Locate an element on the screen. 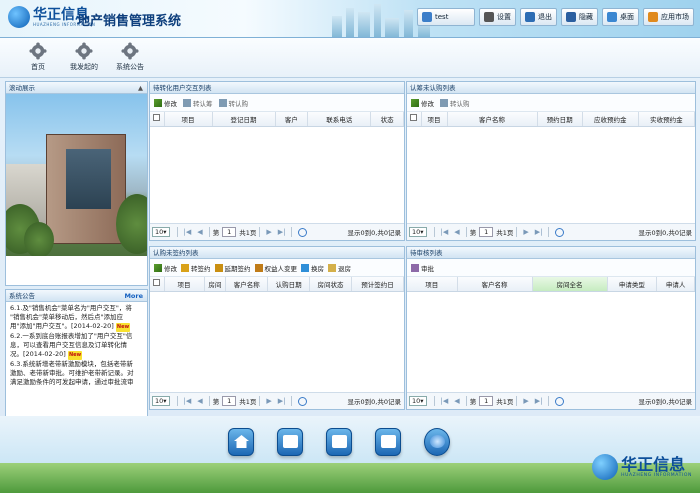 The width and height of the screenshot is (700, 493). more-link: More is located at coordinates (133, 296).